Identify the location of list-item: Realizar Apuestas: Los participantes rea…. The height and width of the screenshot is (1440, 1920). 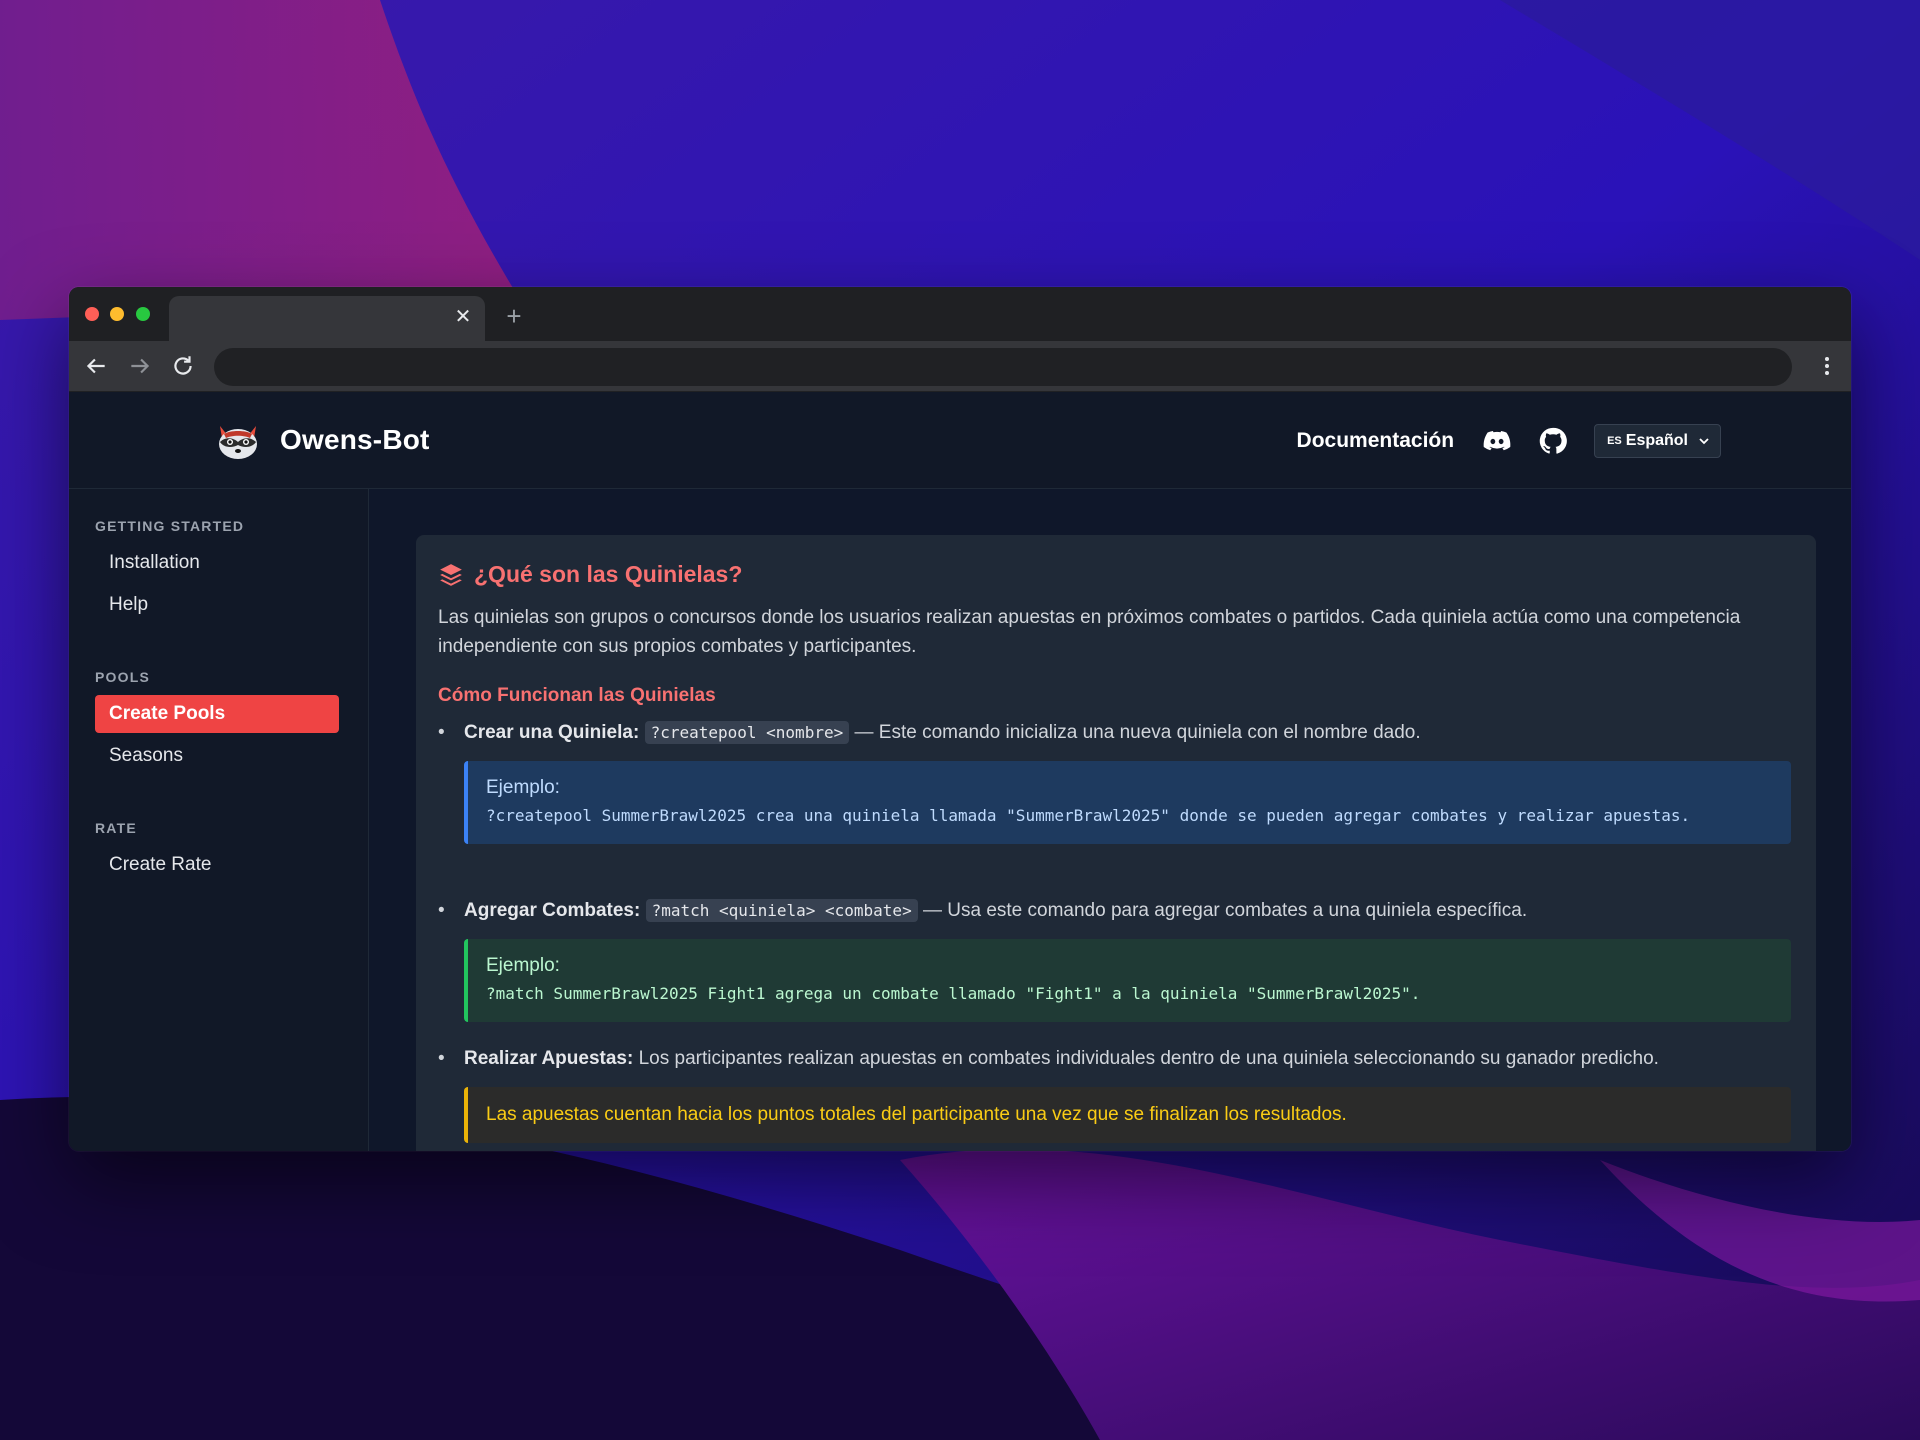
(1118, 1059).